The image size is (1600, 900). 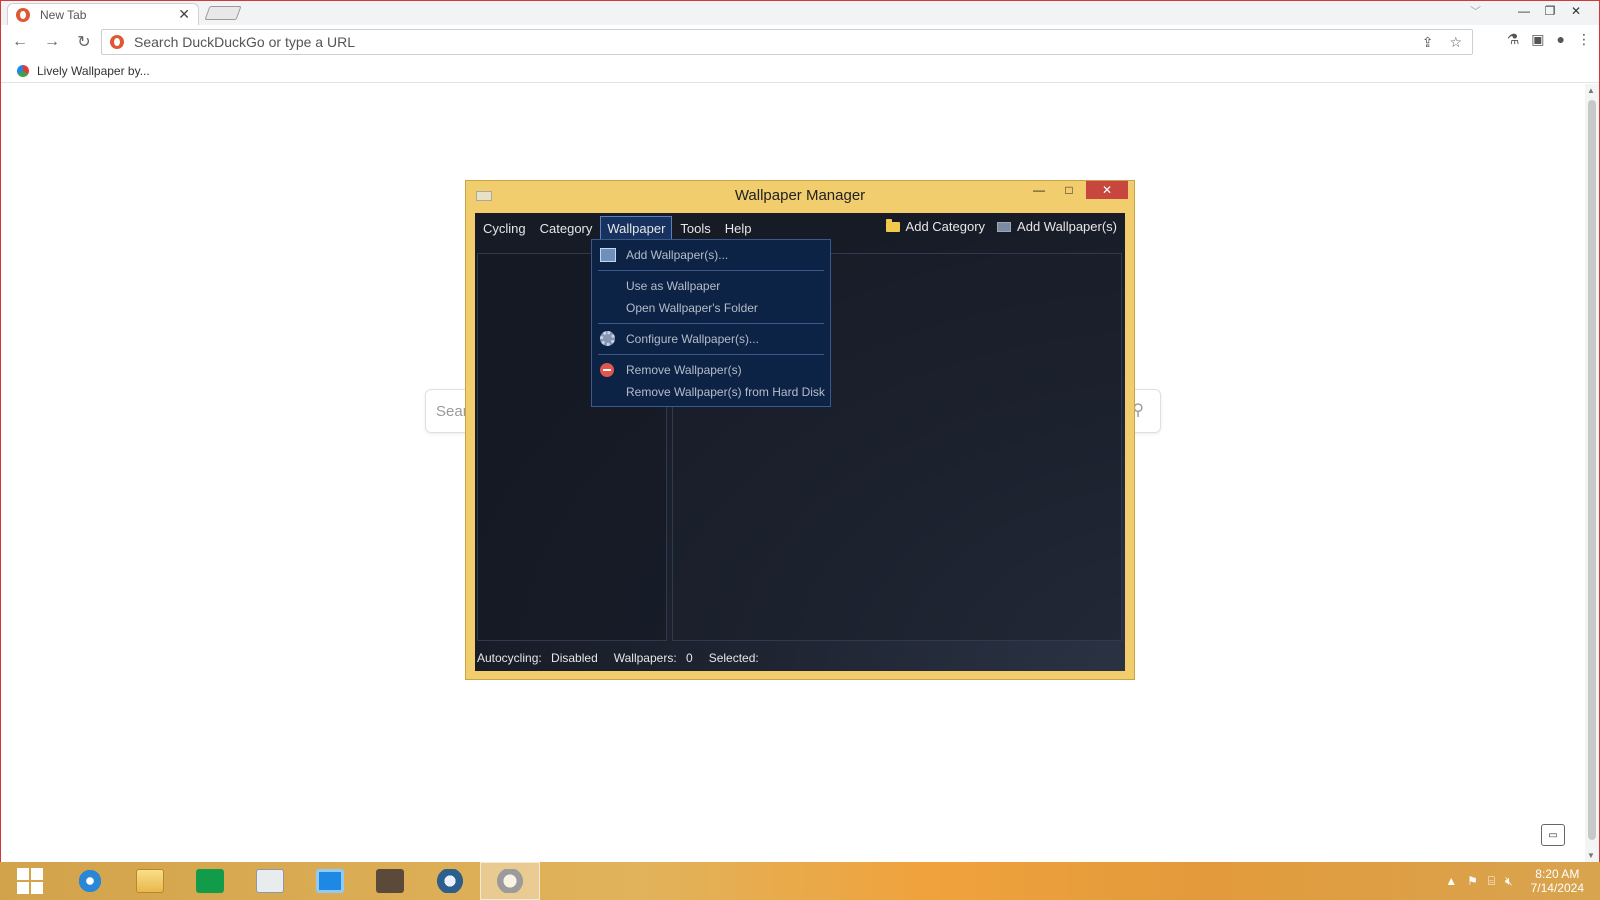 I want to click on menu-remove-from-disk-label: Remove Wallpaper(s) from Hard Disk, so click(x=725, y=392).